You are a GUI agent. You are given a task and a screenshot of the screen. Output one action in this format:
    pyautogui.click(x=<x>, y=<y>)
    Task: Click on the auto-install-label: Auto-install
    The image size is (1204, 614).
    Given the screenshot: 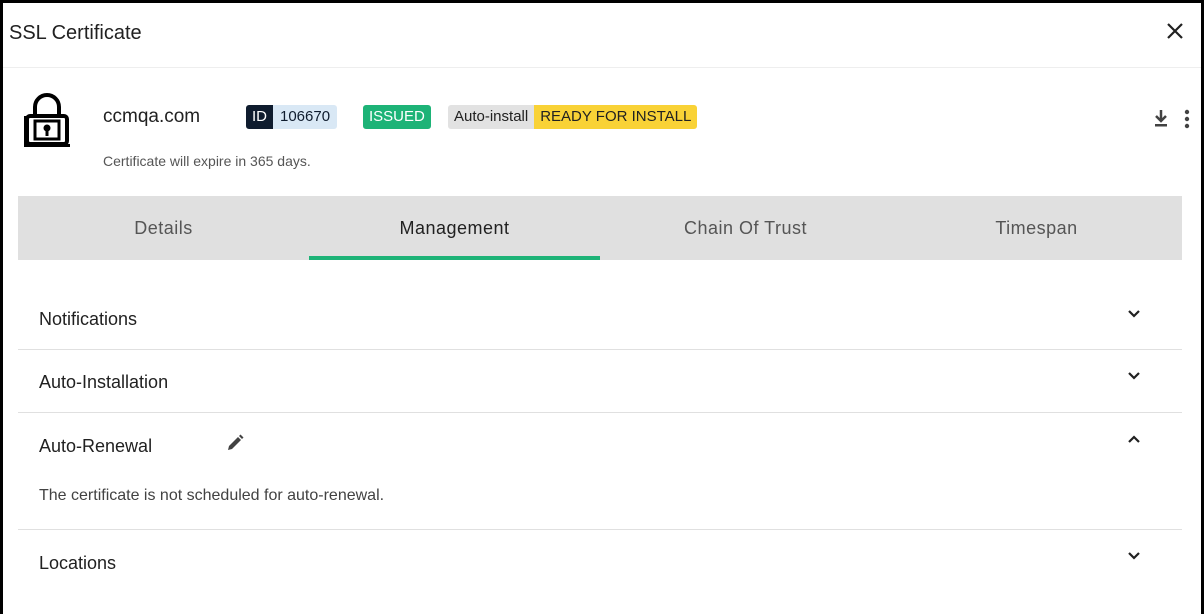 What is the action you would take?
    pyautogui.click(x=491, y=117)
    